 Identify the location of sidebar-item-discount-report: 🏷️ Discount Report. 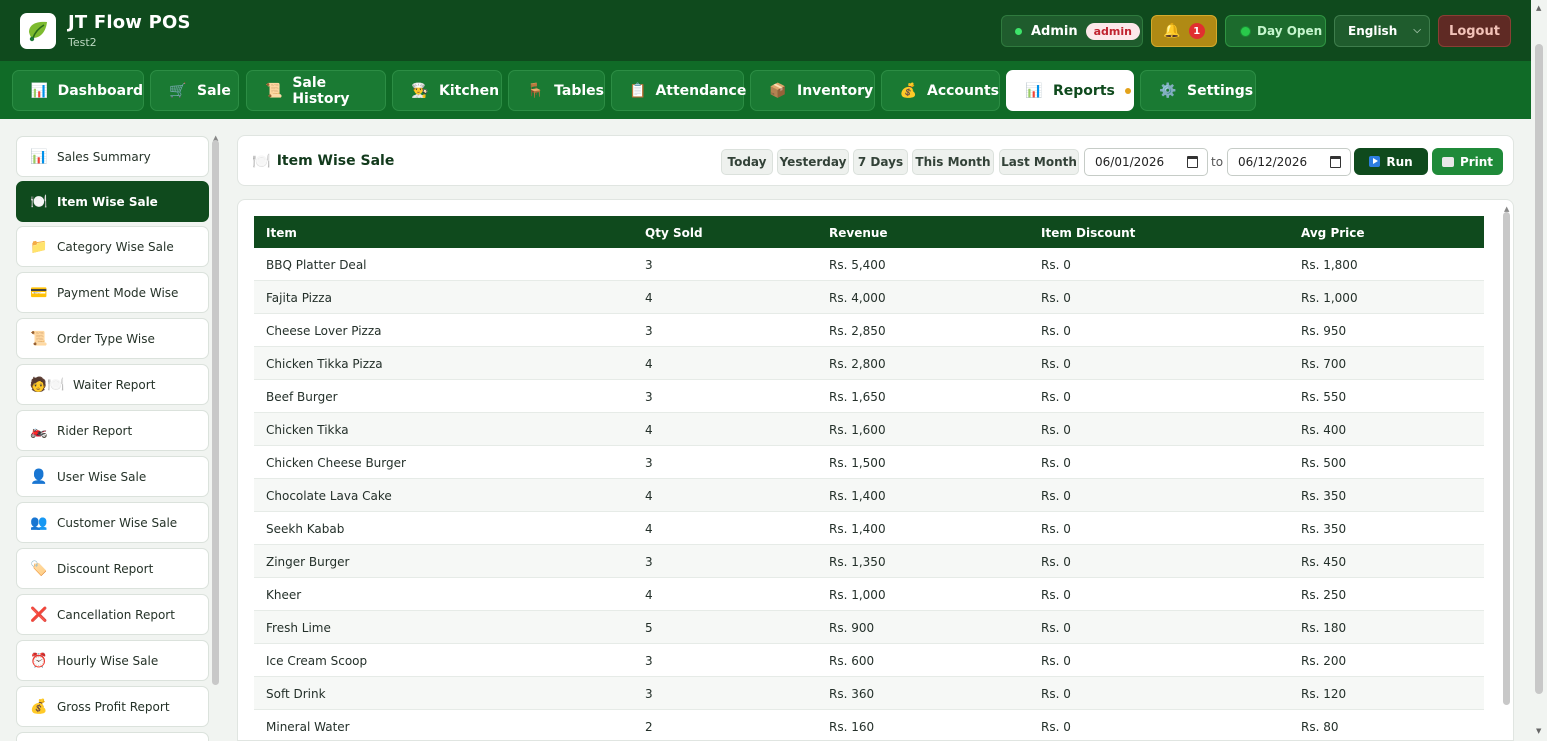
(112, 568).